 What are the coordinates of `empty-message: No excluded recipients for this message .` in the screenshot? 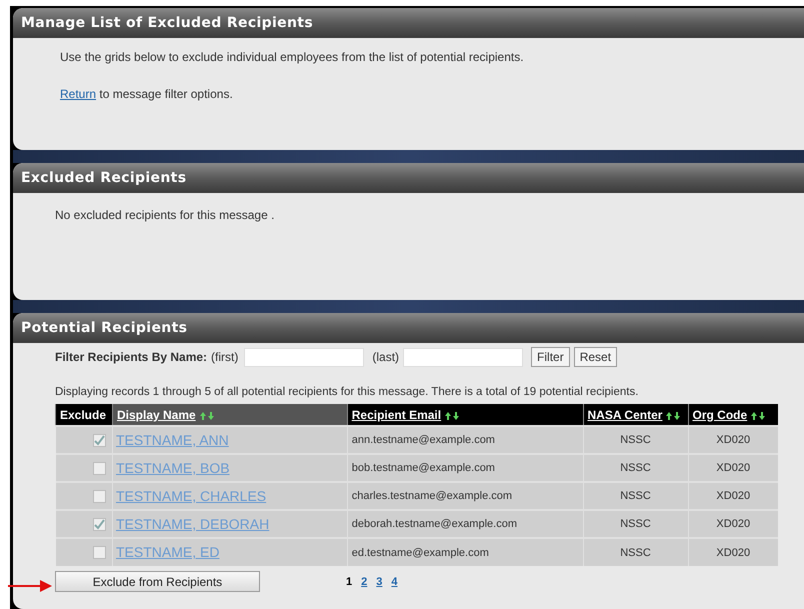 It's located at (165, 215).